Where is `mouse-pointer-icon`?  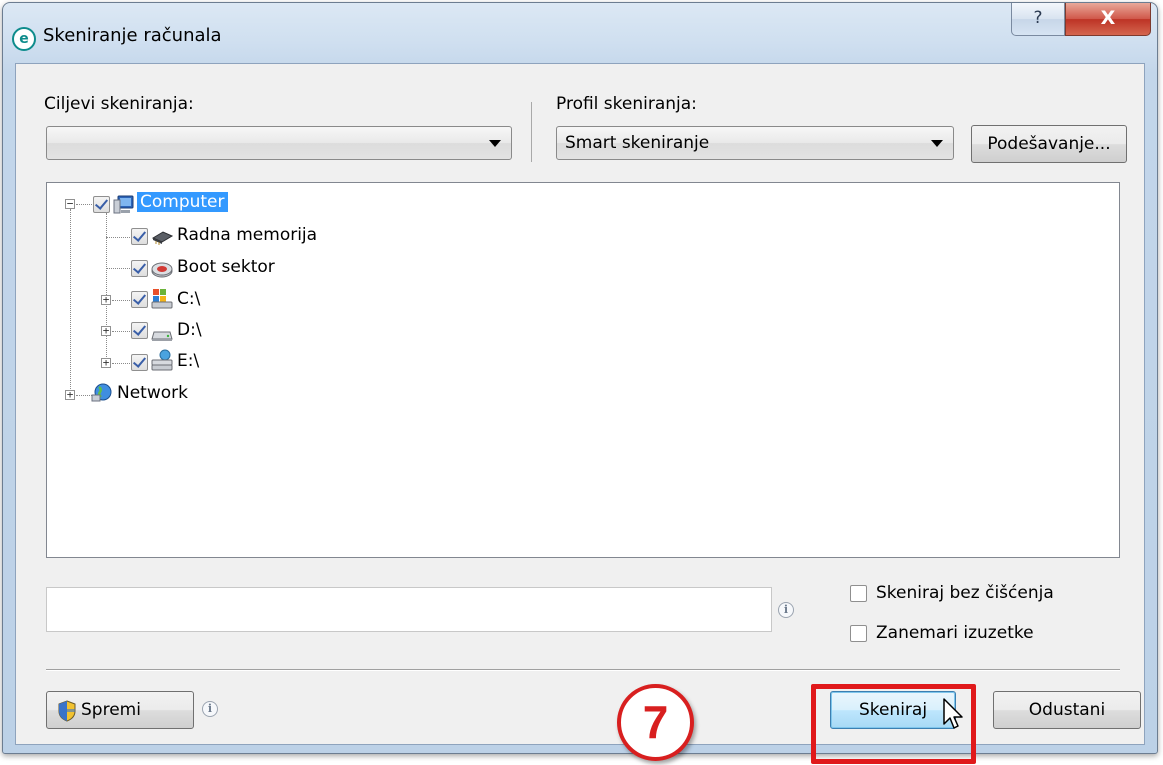
mouse-pointer-icon is located at coordinates (953, 713).